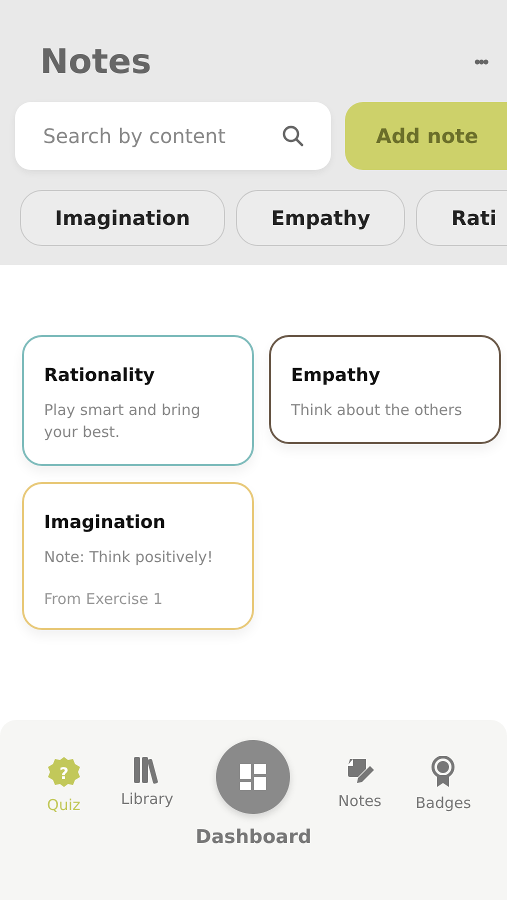 The height and width of the screenshot is (900, 507). What do you see at coordinates (254, 820) in the screenshot?
I see `dashboard-tab: Dashboard` at bounding box center [254, 820].